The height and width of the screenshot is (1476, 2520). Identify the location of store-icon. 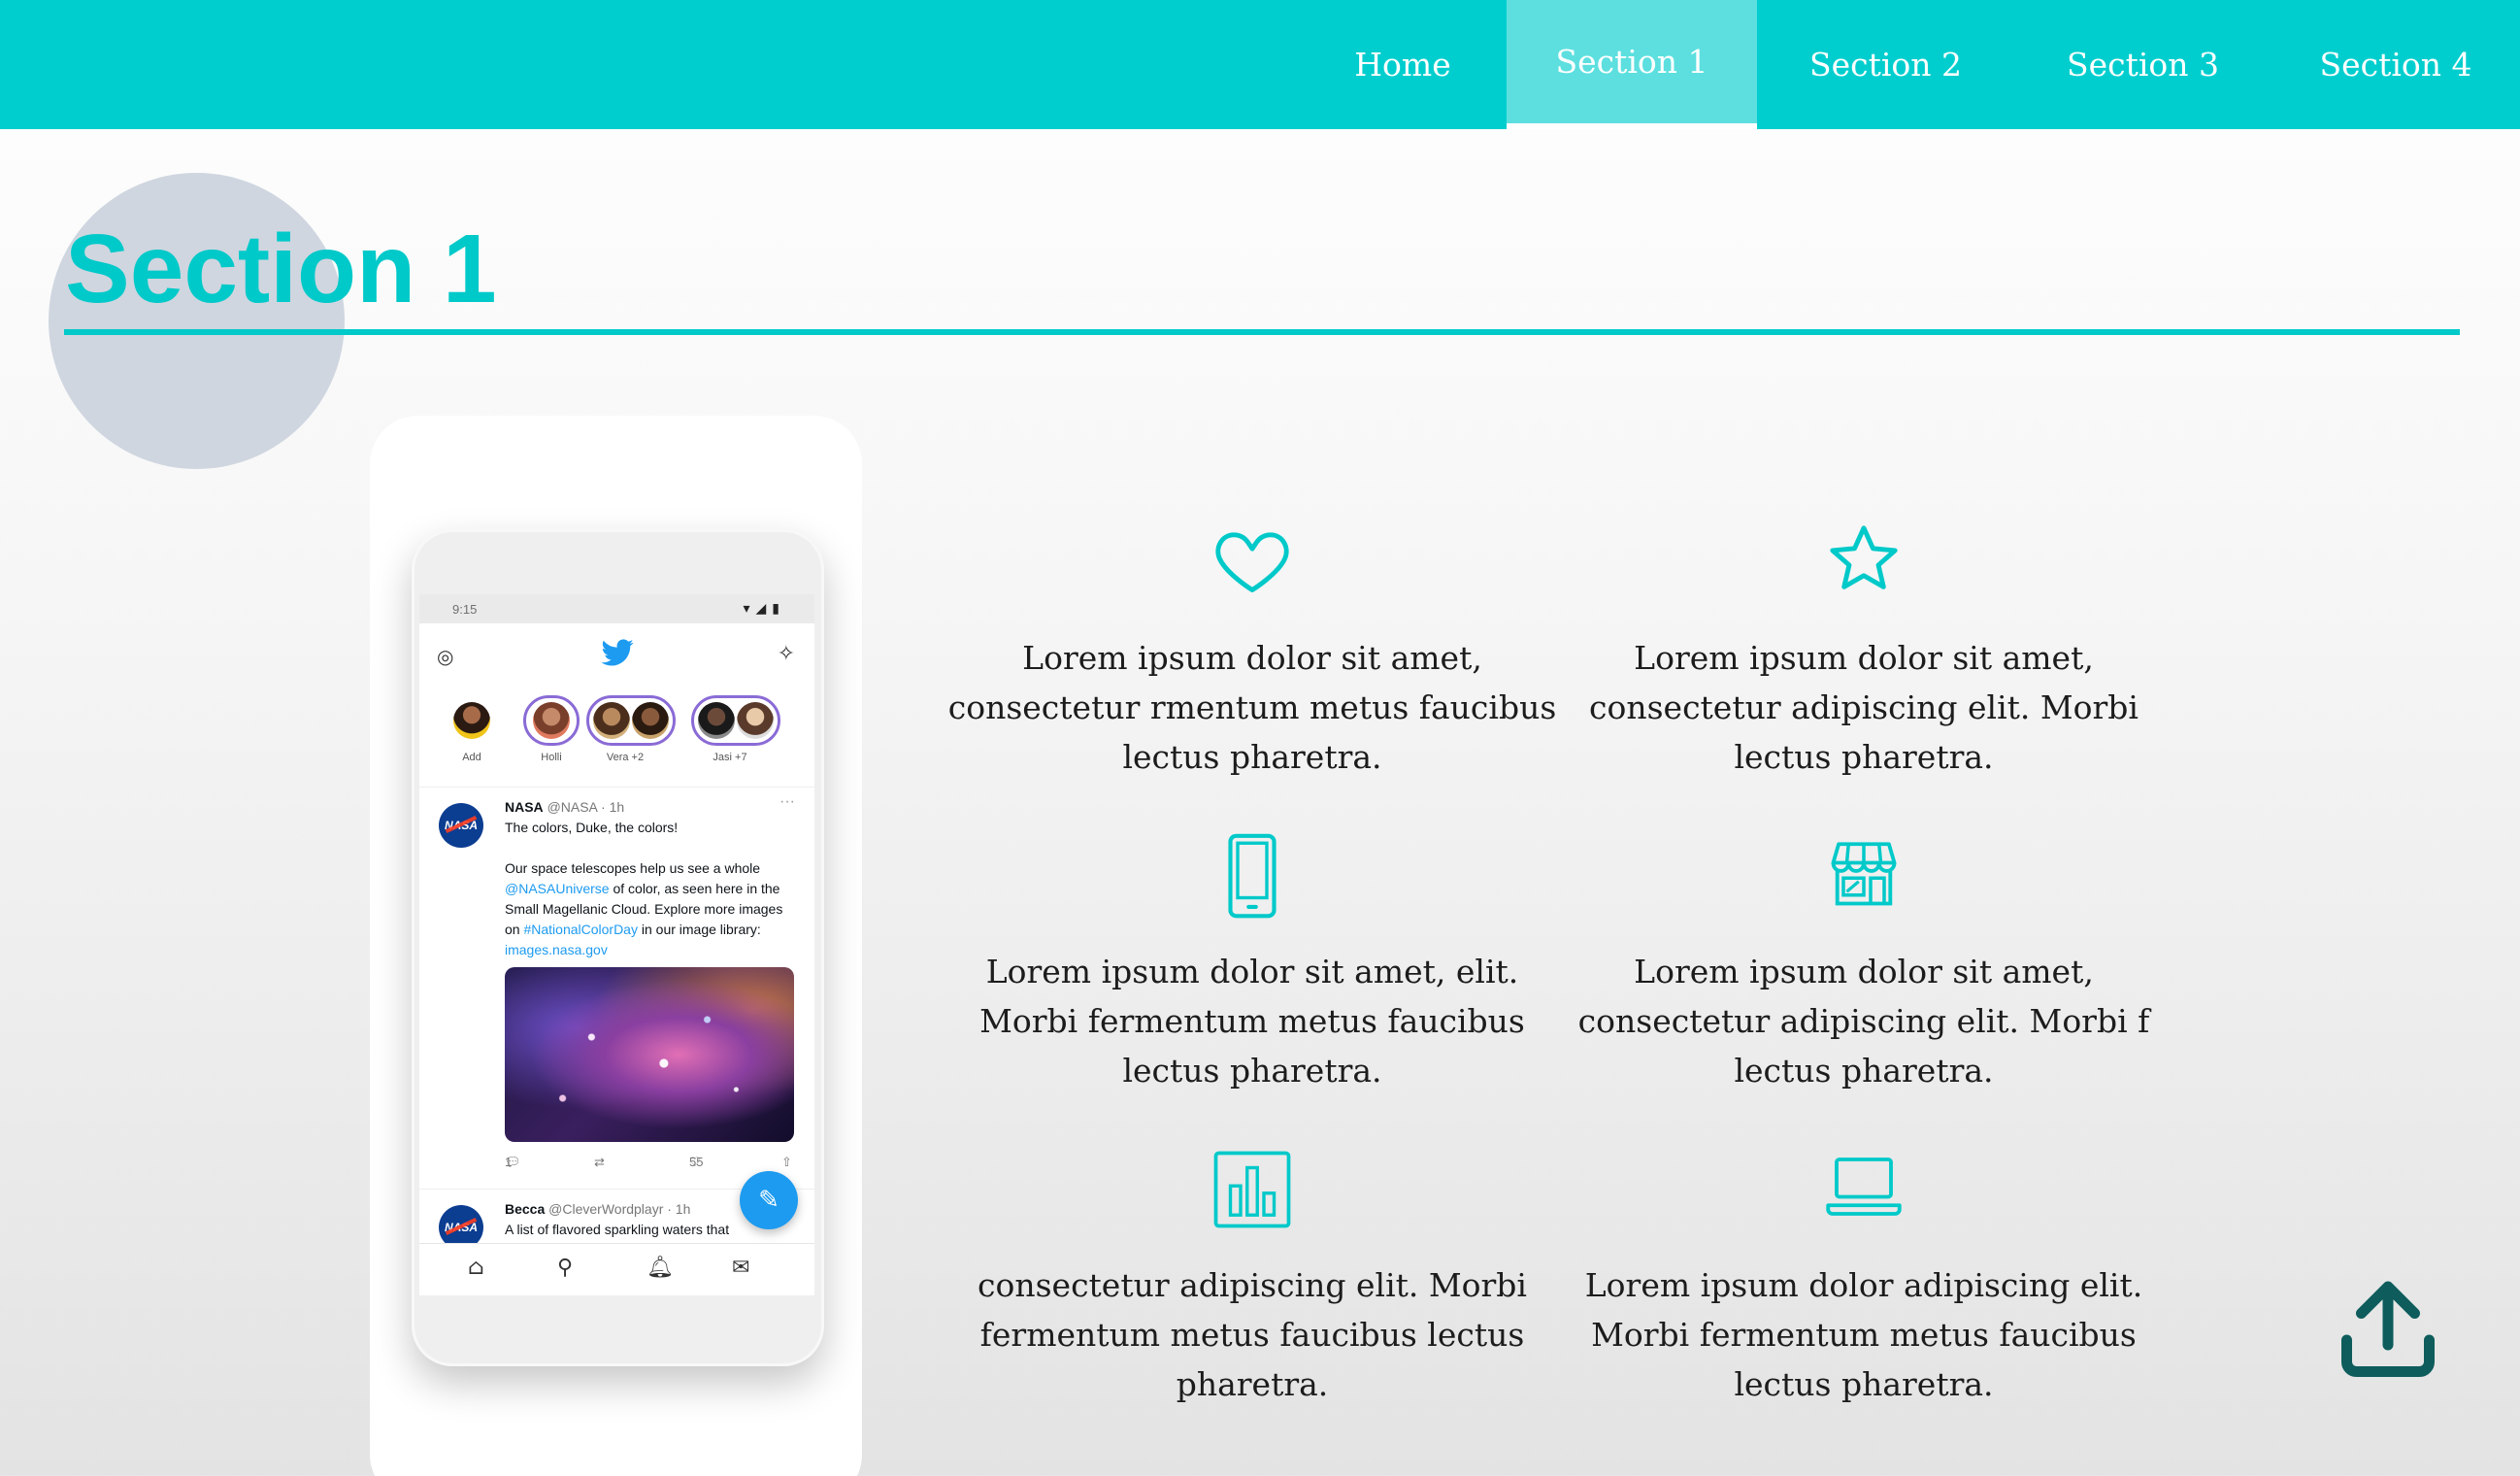
(1864, 874).